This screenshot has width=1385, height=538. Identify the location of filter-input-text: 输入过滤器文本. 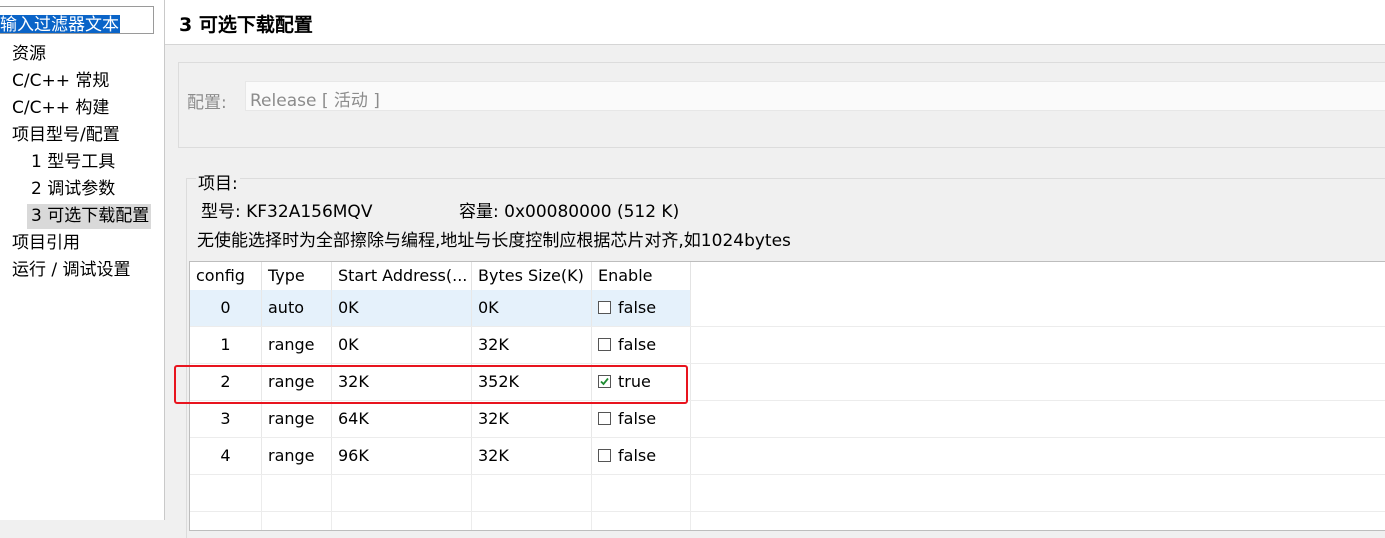
(60, 24).